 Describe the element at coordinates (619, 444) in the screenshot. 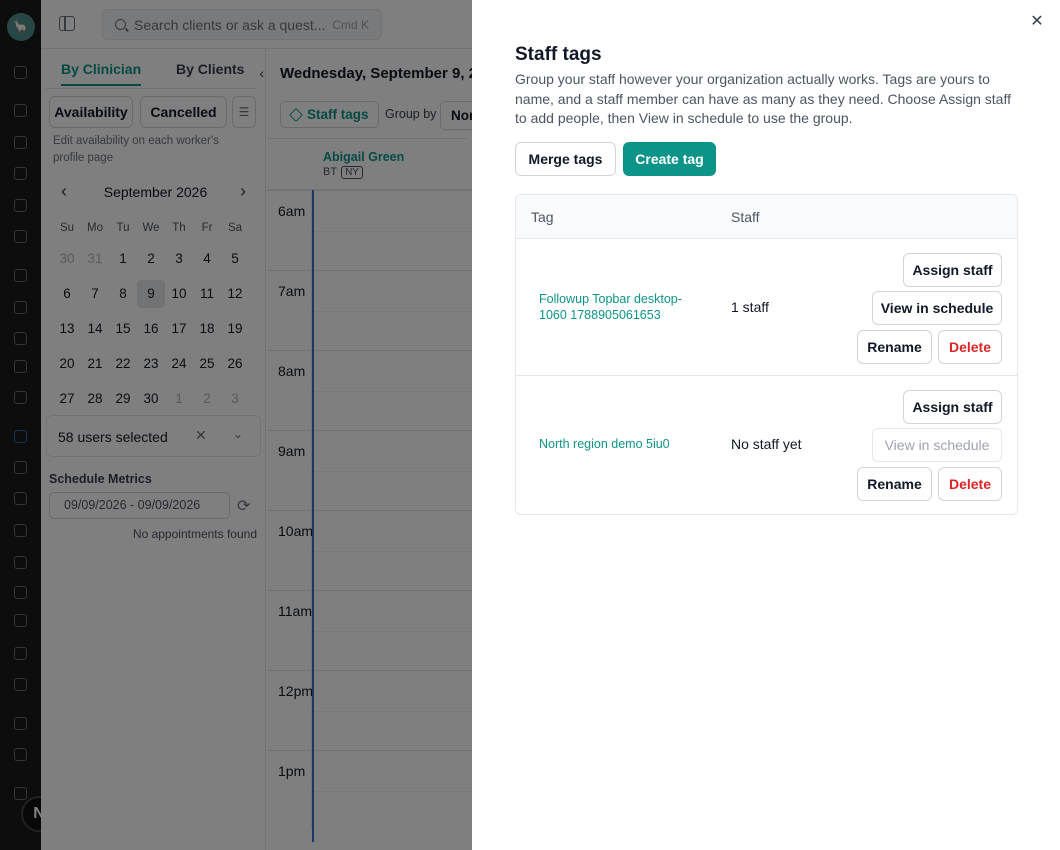

I see `tag-name-link: North region demo 5iu0` at that location.